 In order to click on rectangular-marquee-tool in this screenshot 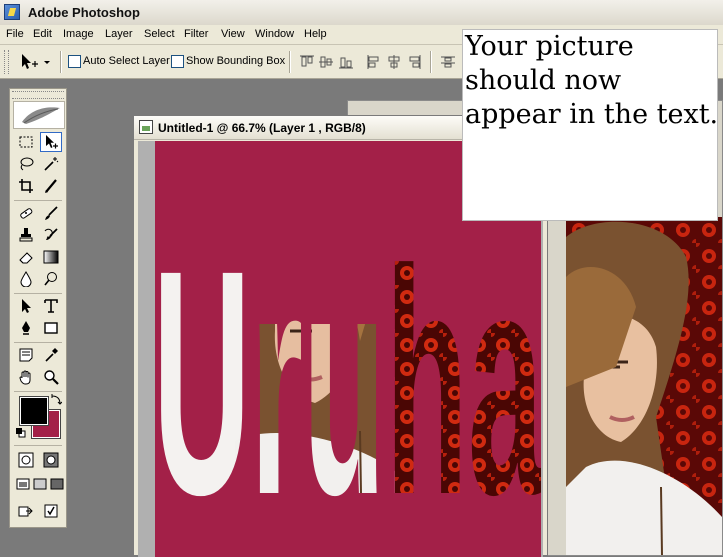, I will do `click(26, 142)`.